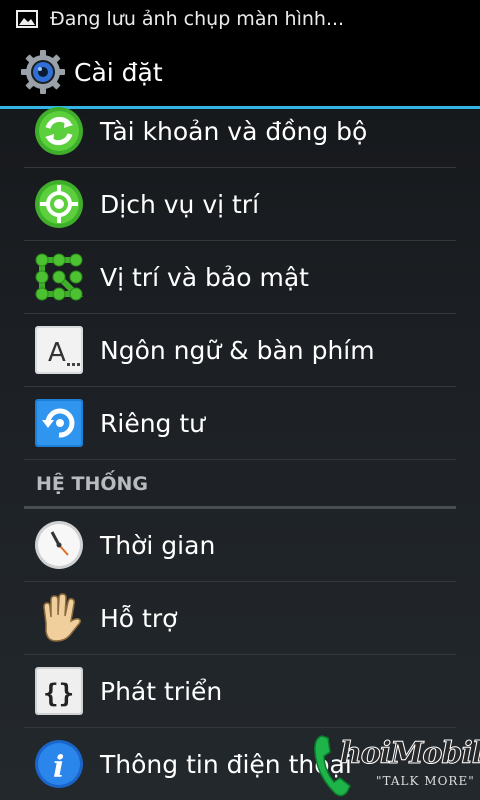 This screenshot has height=800, width=480. Describe the element at coordinates (240, 545) in the screenshot. I see `settings-item-time: Thời gian` at that location.